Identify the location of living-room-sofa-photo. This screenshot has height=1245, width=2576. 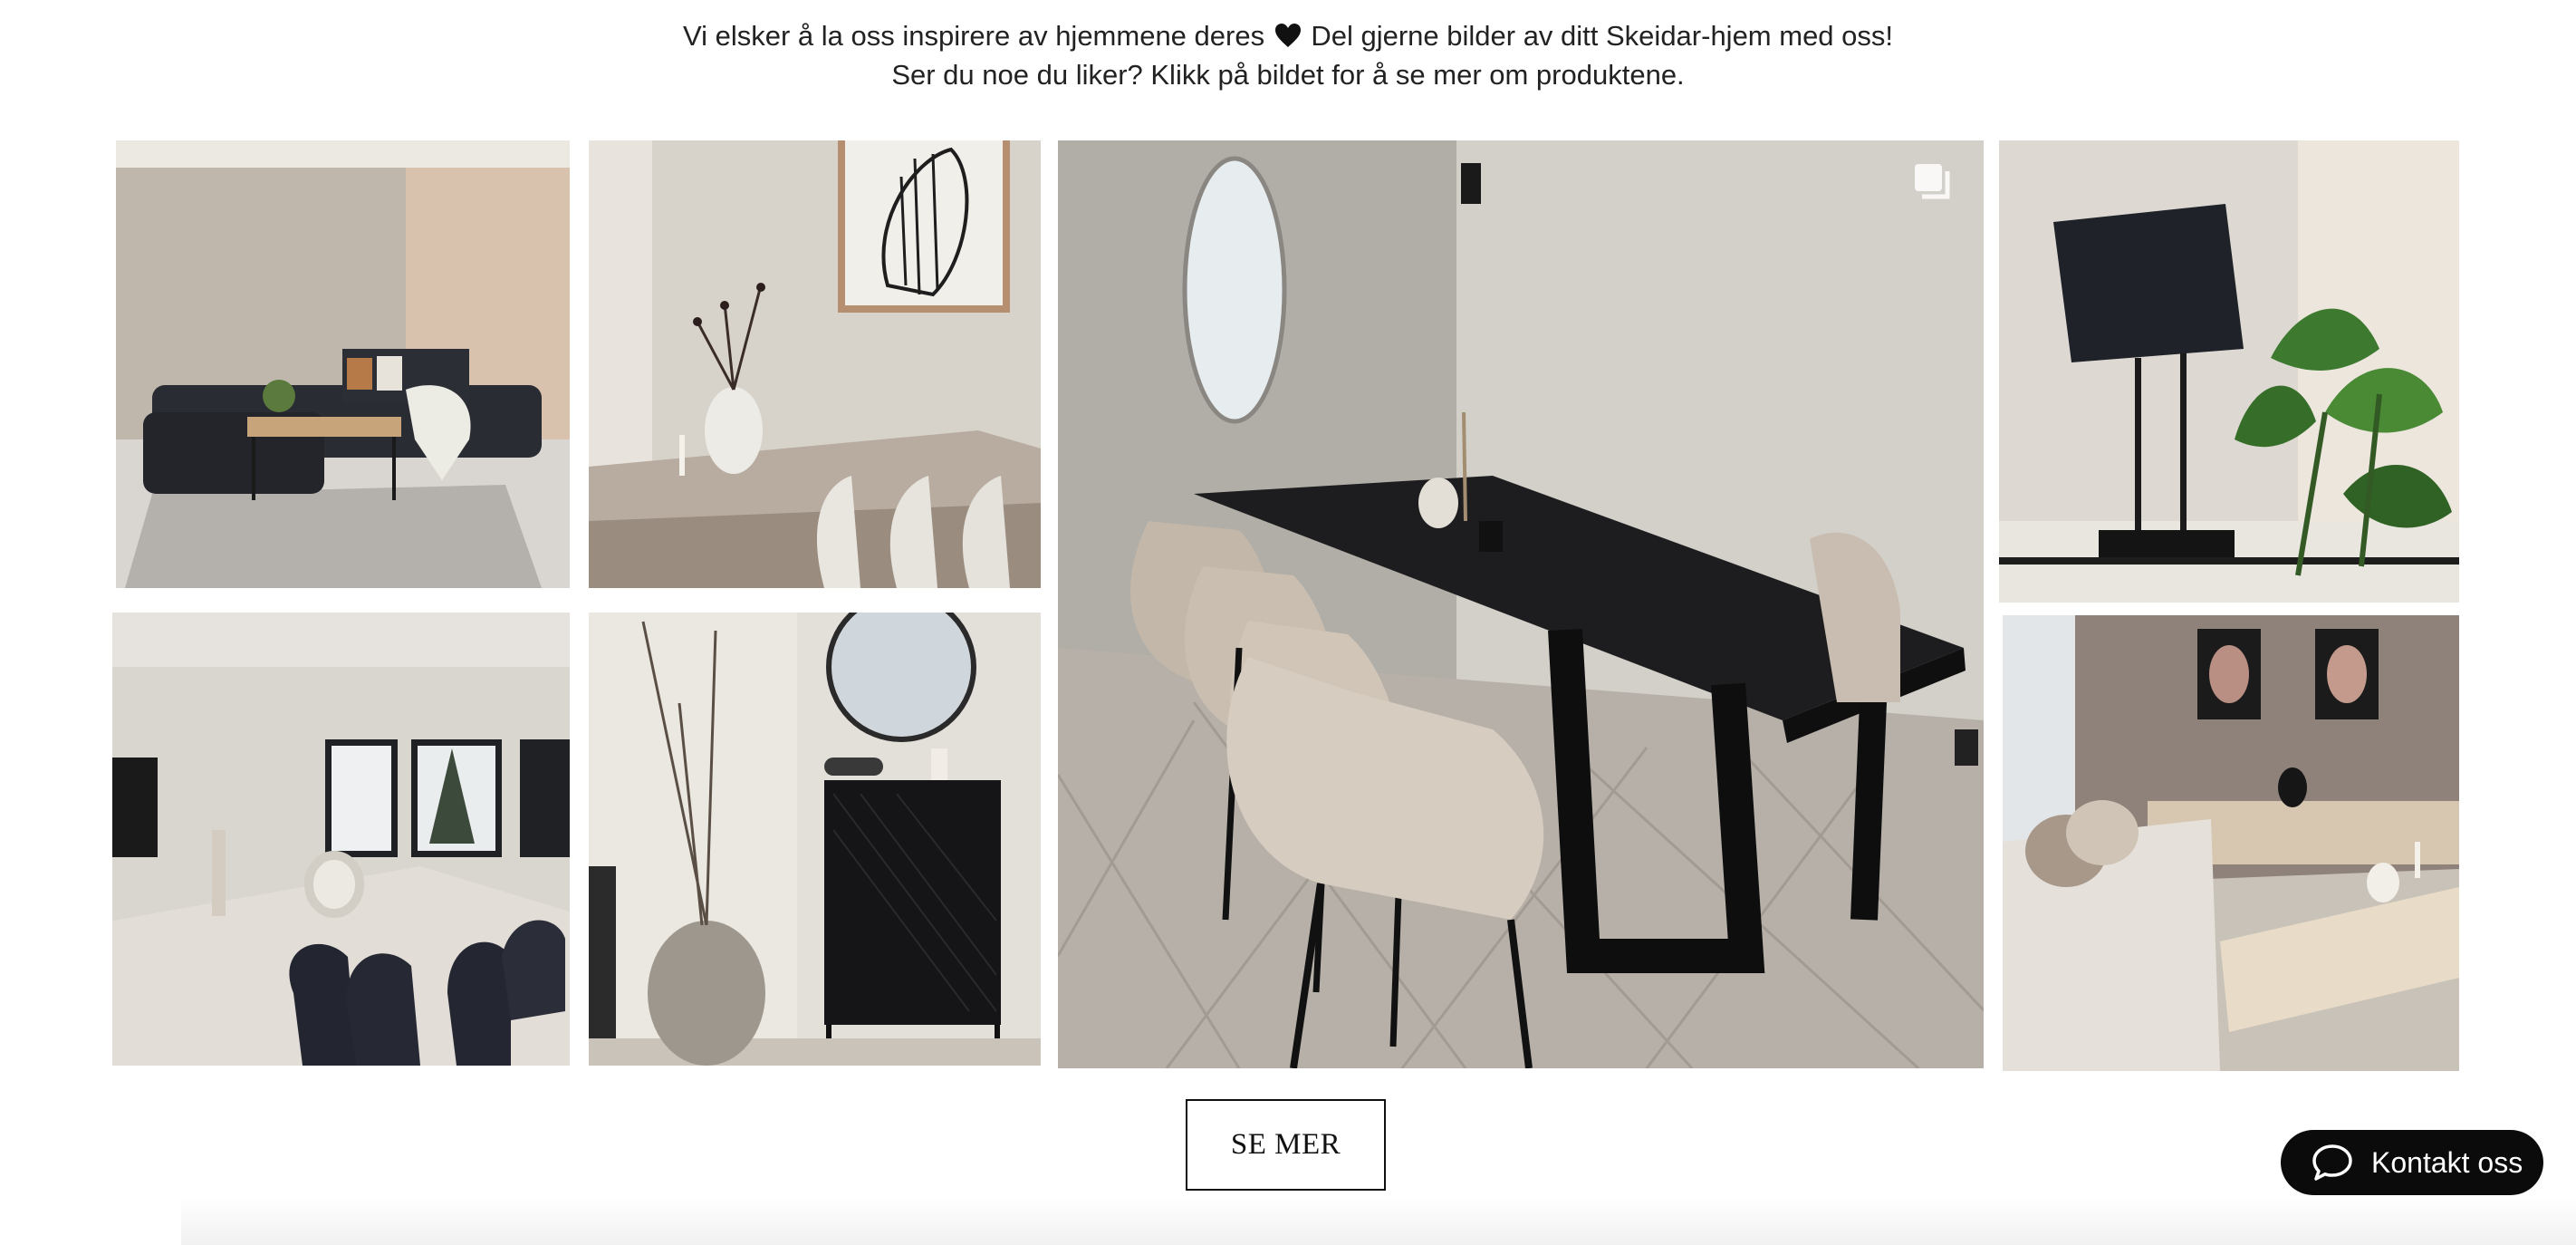
(343, 364).